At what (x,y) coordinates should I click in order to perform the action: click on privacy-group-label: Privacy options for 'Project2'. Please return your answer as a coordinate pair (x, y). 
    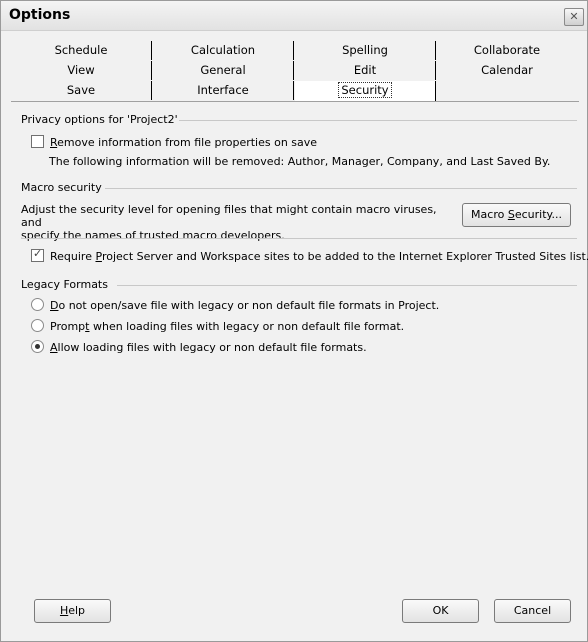
    Looking at the image, I should click on (99, 119).